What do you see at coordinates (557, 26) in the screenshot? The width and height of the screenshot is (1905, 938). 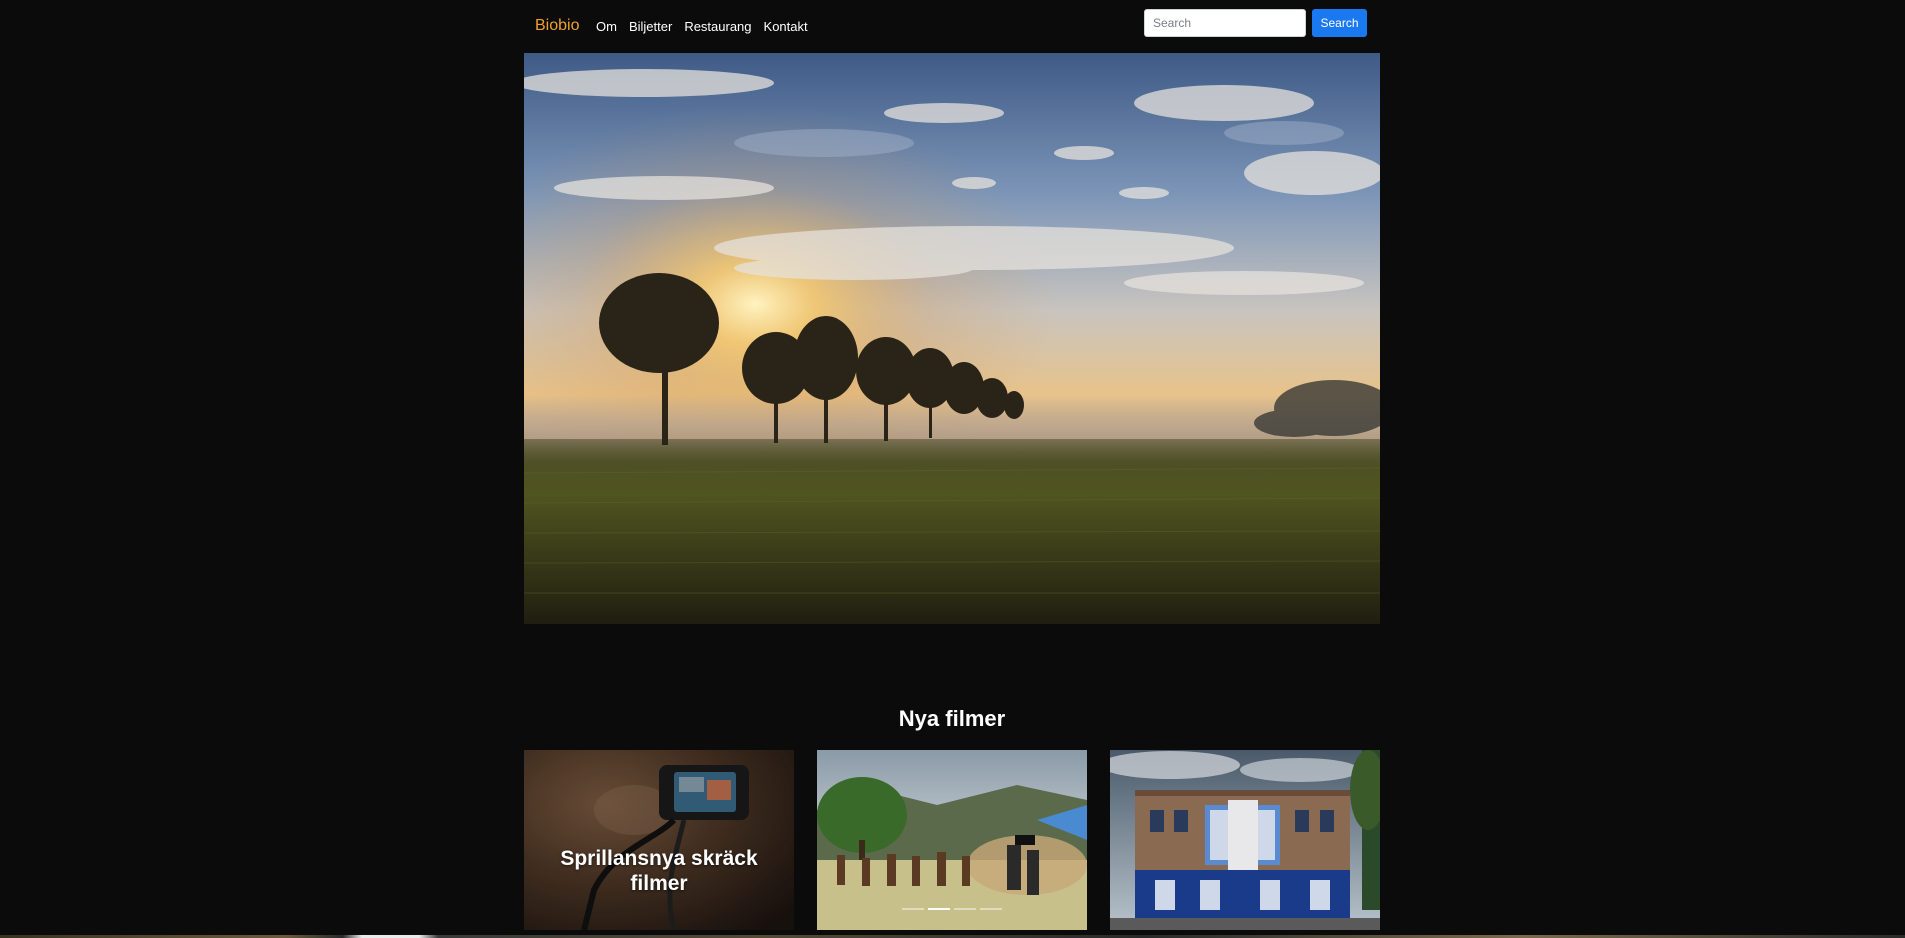 I see `brand-link: Biobio` at bounding box center [557, 26].